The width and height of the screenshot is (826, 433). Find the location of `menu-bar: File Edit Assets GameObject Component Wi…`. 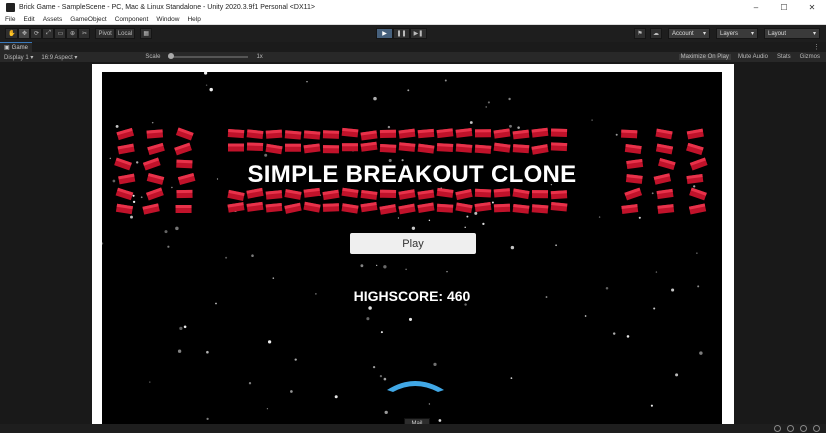

menu-bar: File Edit Assets GameObject Component Wi… is located at coordinates (413, 19).